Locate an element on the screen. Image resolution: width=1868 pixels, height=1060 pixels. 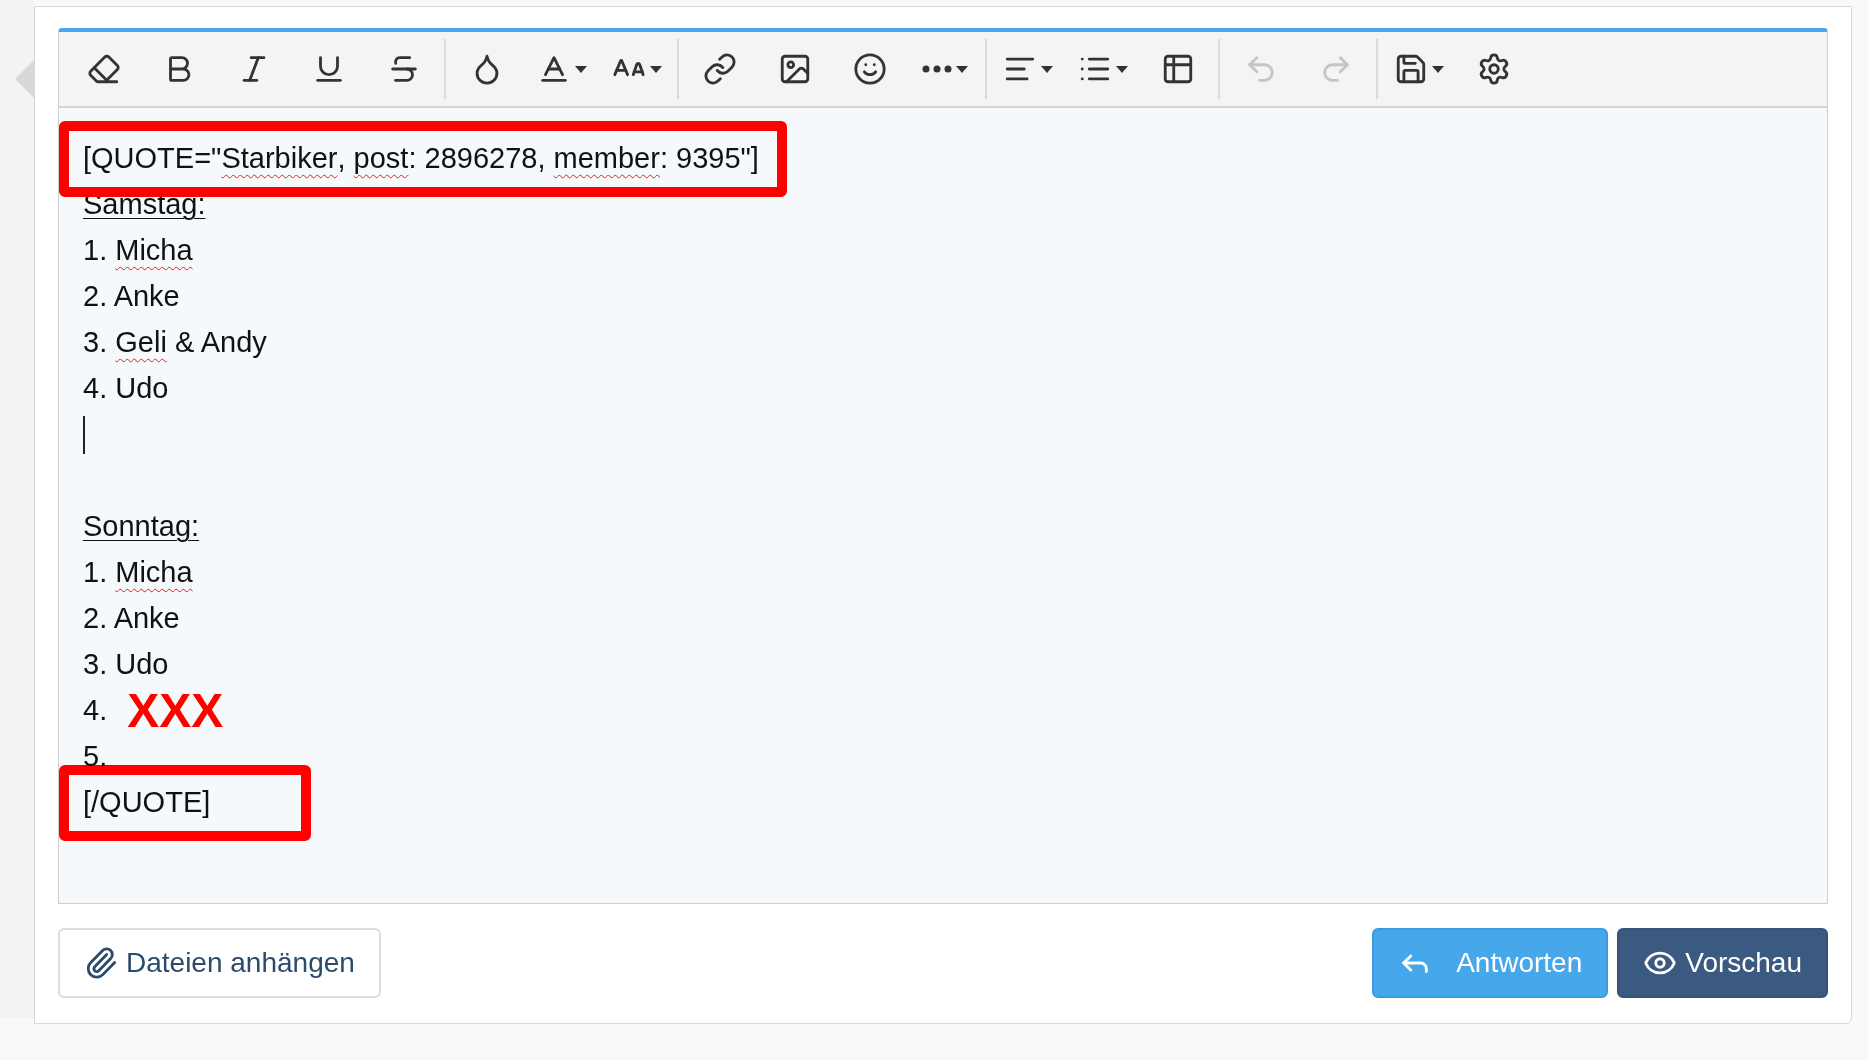
editor-text: 3. is located at coordinates (96, 343).